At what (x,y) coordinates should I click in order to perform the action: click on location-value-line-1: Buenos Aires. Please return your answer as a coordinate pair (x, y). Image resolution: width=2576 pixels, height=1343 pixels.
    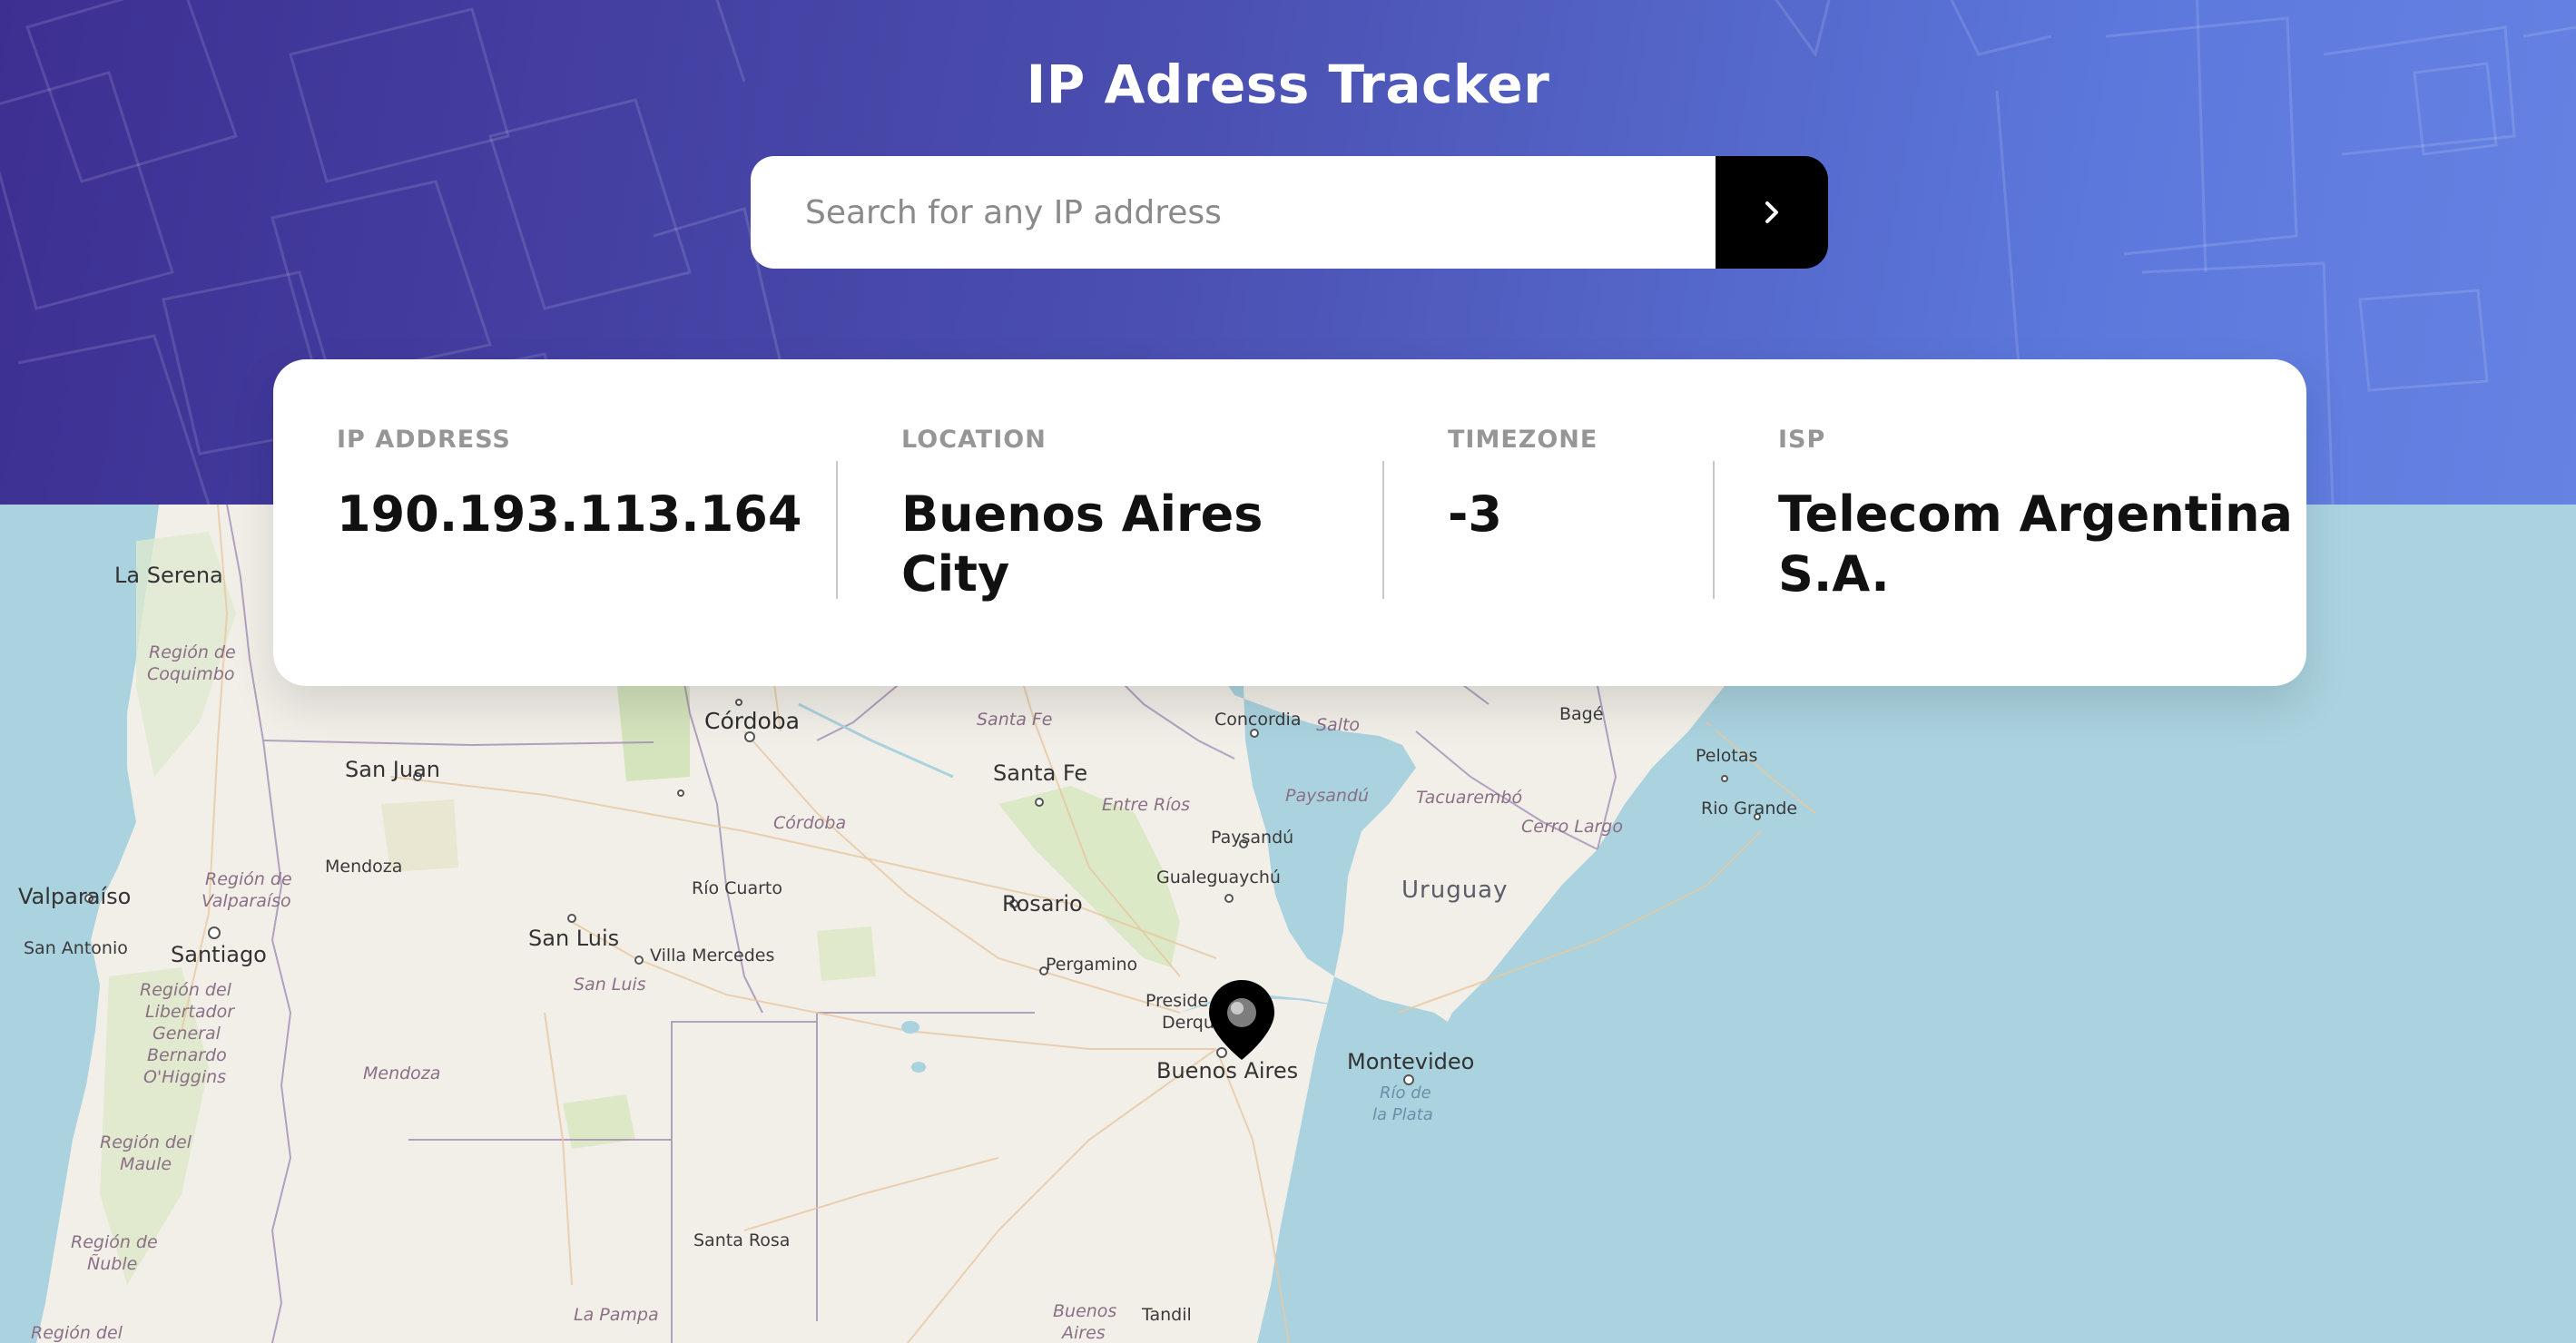
    Looking at the image, I should click on (1082, 514).